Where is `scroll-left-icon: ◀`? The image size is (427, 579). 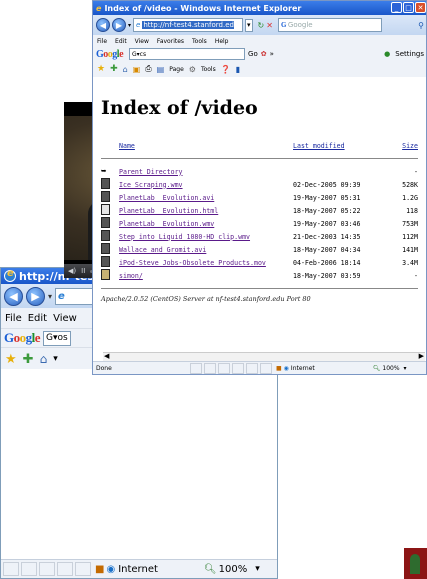 scroll-left-icon: ◀ is located at coordinates (106, 356).